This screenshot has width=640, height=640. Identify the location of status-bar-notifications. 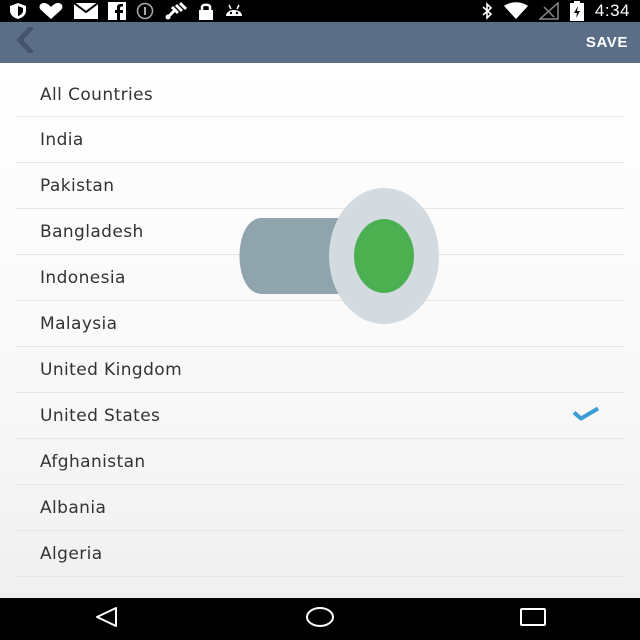
(122, 11).